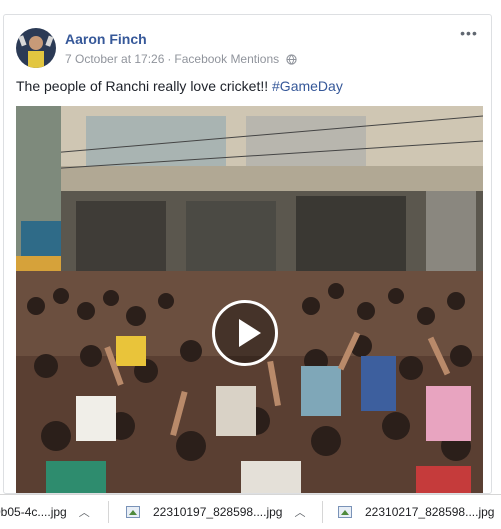 This screenshot has width=501, height=529. Describe the element at coordinates (36, 48) in the screenshot. I see `author-avatar` at that location.